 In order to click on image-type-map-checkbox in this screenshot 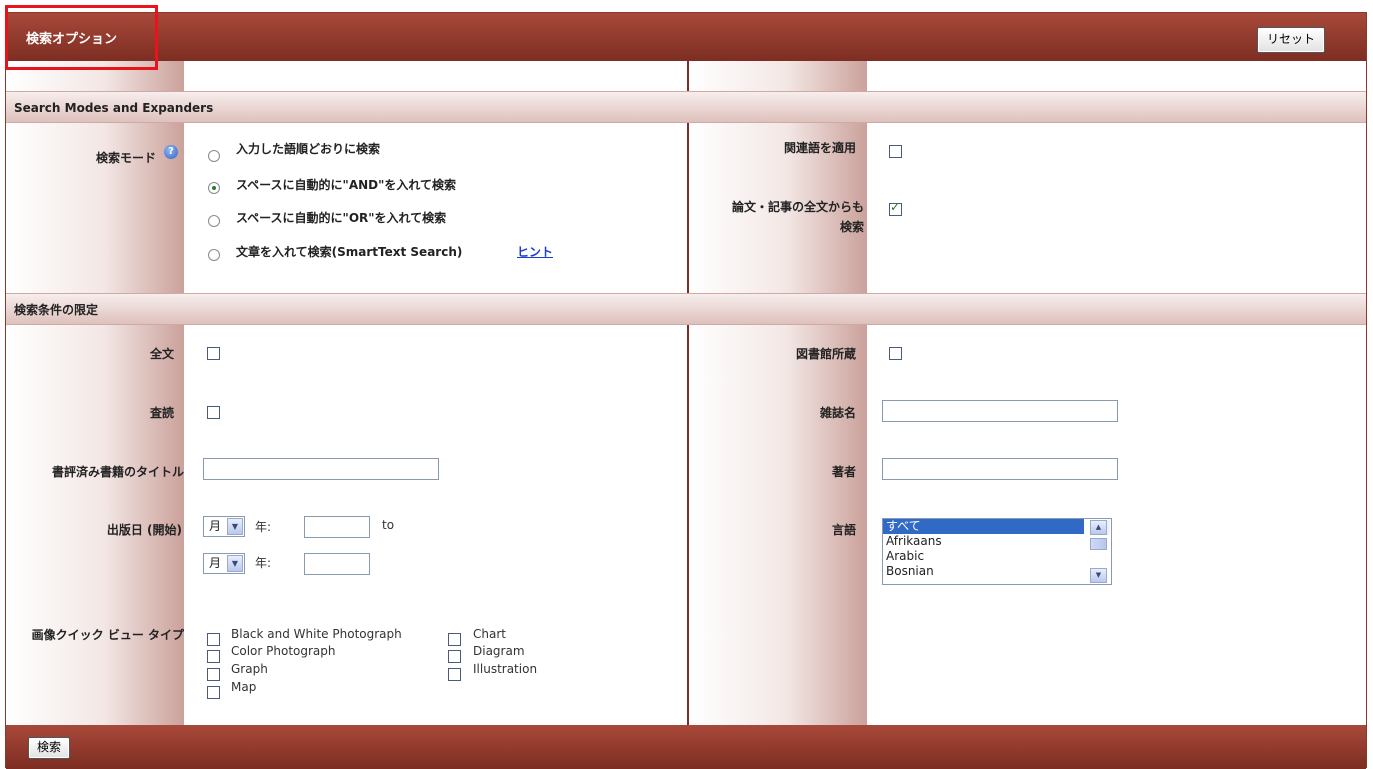, I will do `click(213, 692)`.